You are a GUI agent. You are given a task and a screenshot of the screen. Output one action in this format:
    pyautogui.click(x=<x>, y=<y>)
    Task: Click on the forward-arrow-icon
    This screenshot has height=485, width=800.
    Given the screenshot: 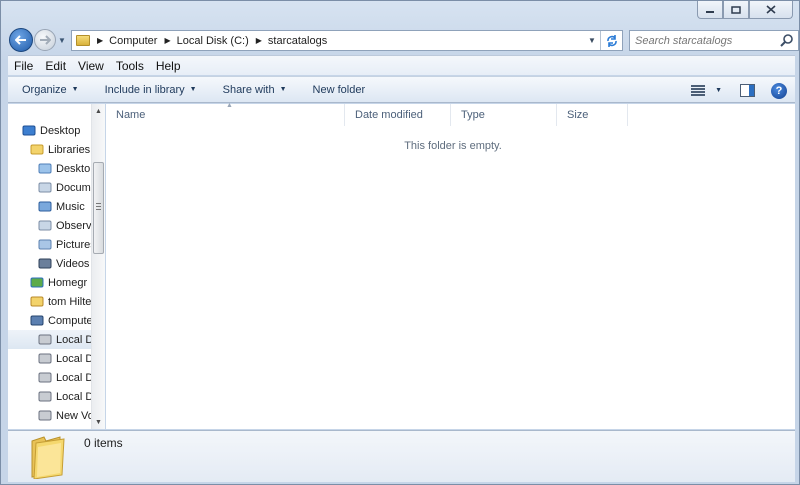 What is the action you would take?
    pyautogui.click(x=45, y=40)
    